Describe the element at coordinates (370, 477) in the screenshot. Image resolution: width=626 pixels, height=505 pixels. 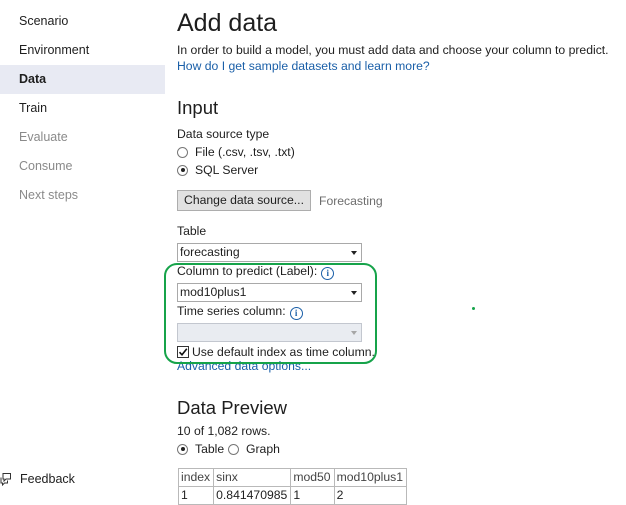
I see `column-header: mod10plus1` at that location.